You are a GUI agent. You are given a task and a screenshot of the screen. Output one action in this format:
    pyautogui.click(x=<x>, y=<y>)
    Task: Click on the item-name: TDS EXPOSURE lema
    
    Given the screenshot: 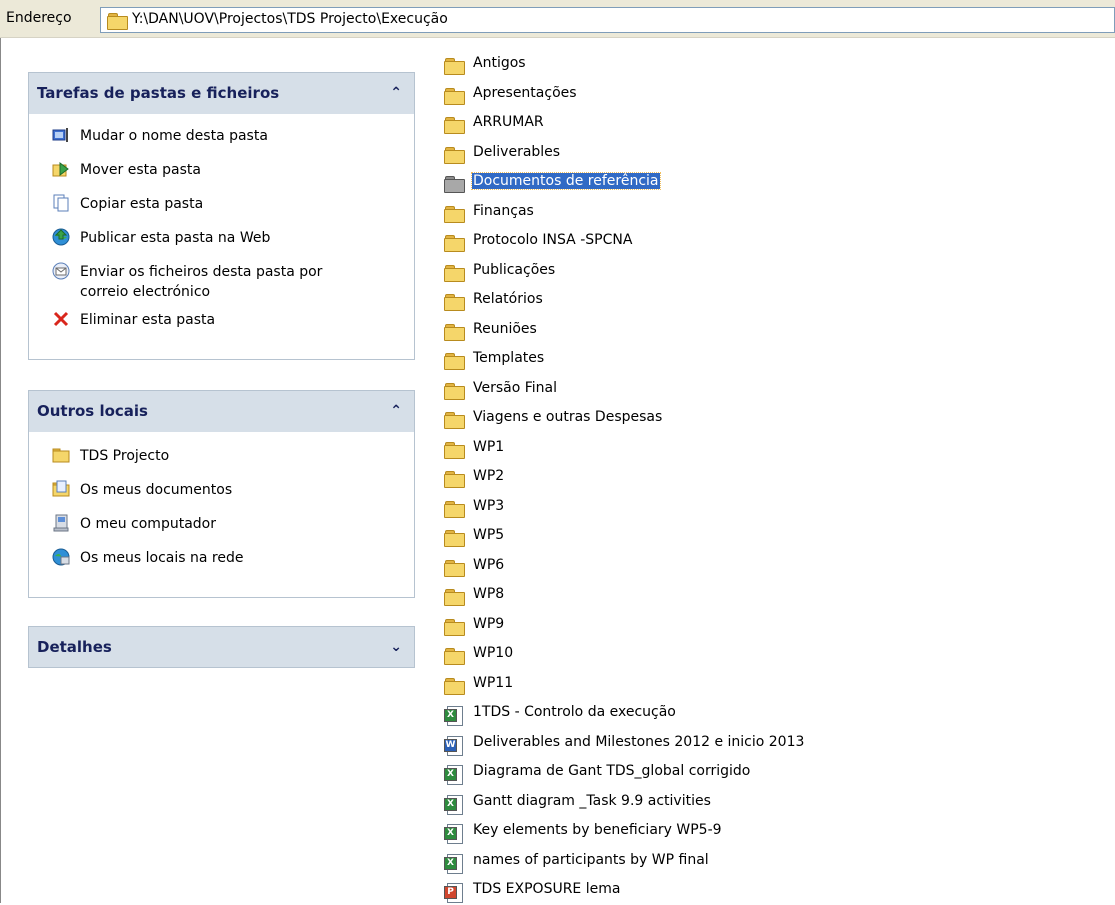 What is the action you would take?
    pyautogui.click(x=547, y=889)
    